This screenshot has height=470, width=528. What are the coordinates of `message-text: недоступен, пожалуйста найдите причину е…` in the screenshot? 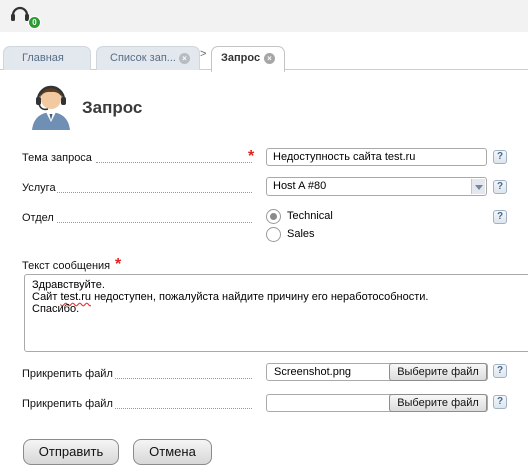 It's located at (260, 297).